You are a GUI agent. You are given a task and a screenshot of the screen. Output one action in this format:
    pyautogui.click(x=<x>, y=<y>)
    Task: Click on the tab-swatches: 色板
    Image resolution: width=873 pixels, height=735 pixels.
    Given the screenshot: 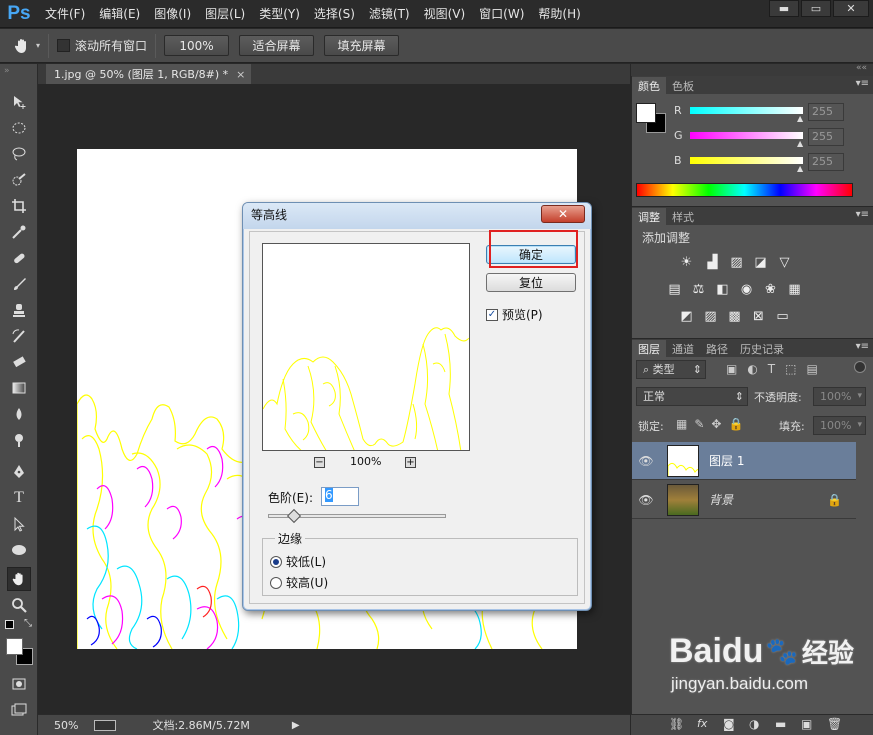 What is the action you would take?
    pyautogui.click(x=683, y=85)
    